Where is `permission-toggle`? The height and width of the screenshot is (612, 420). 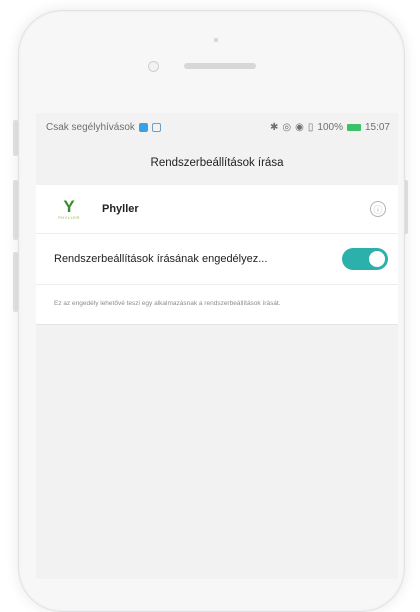
permission-toggle is located at coordinates (365, 259).